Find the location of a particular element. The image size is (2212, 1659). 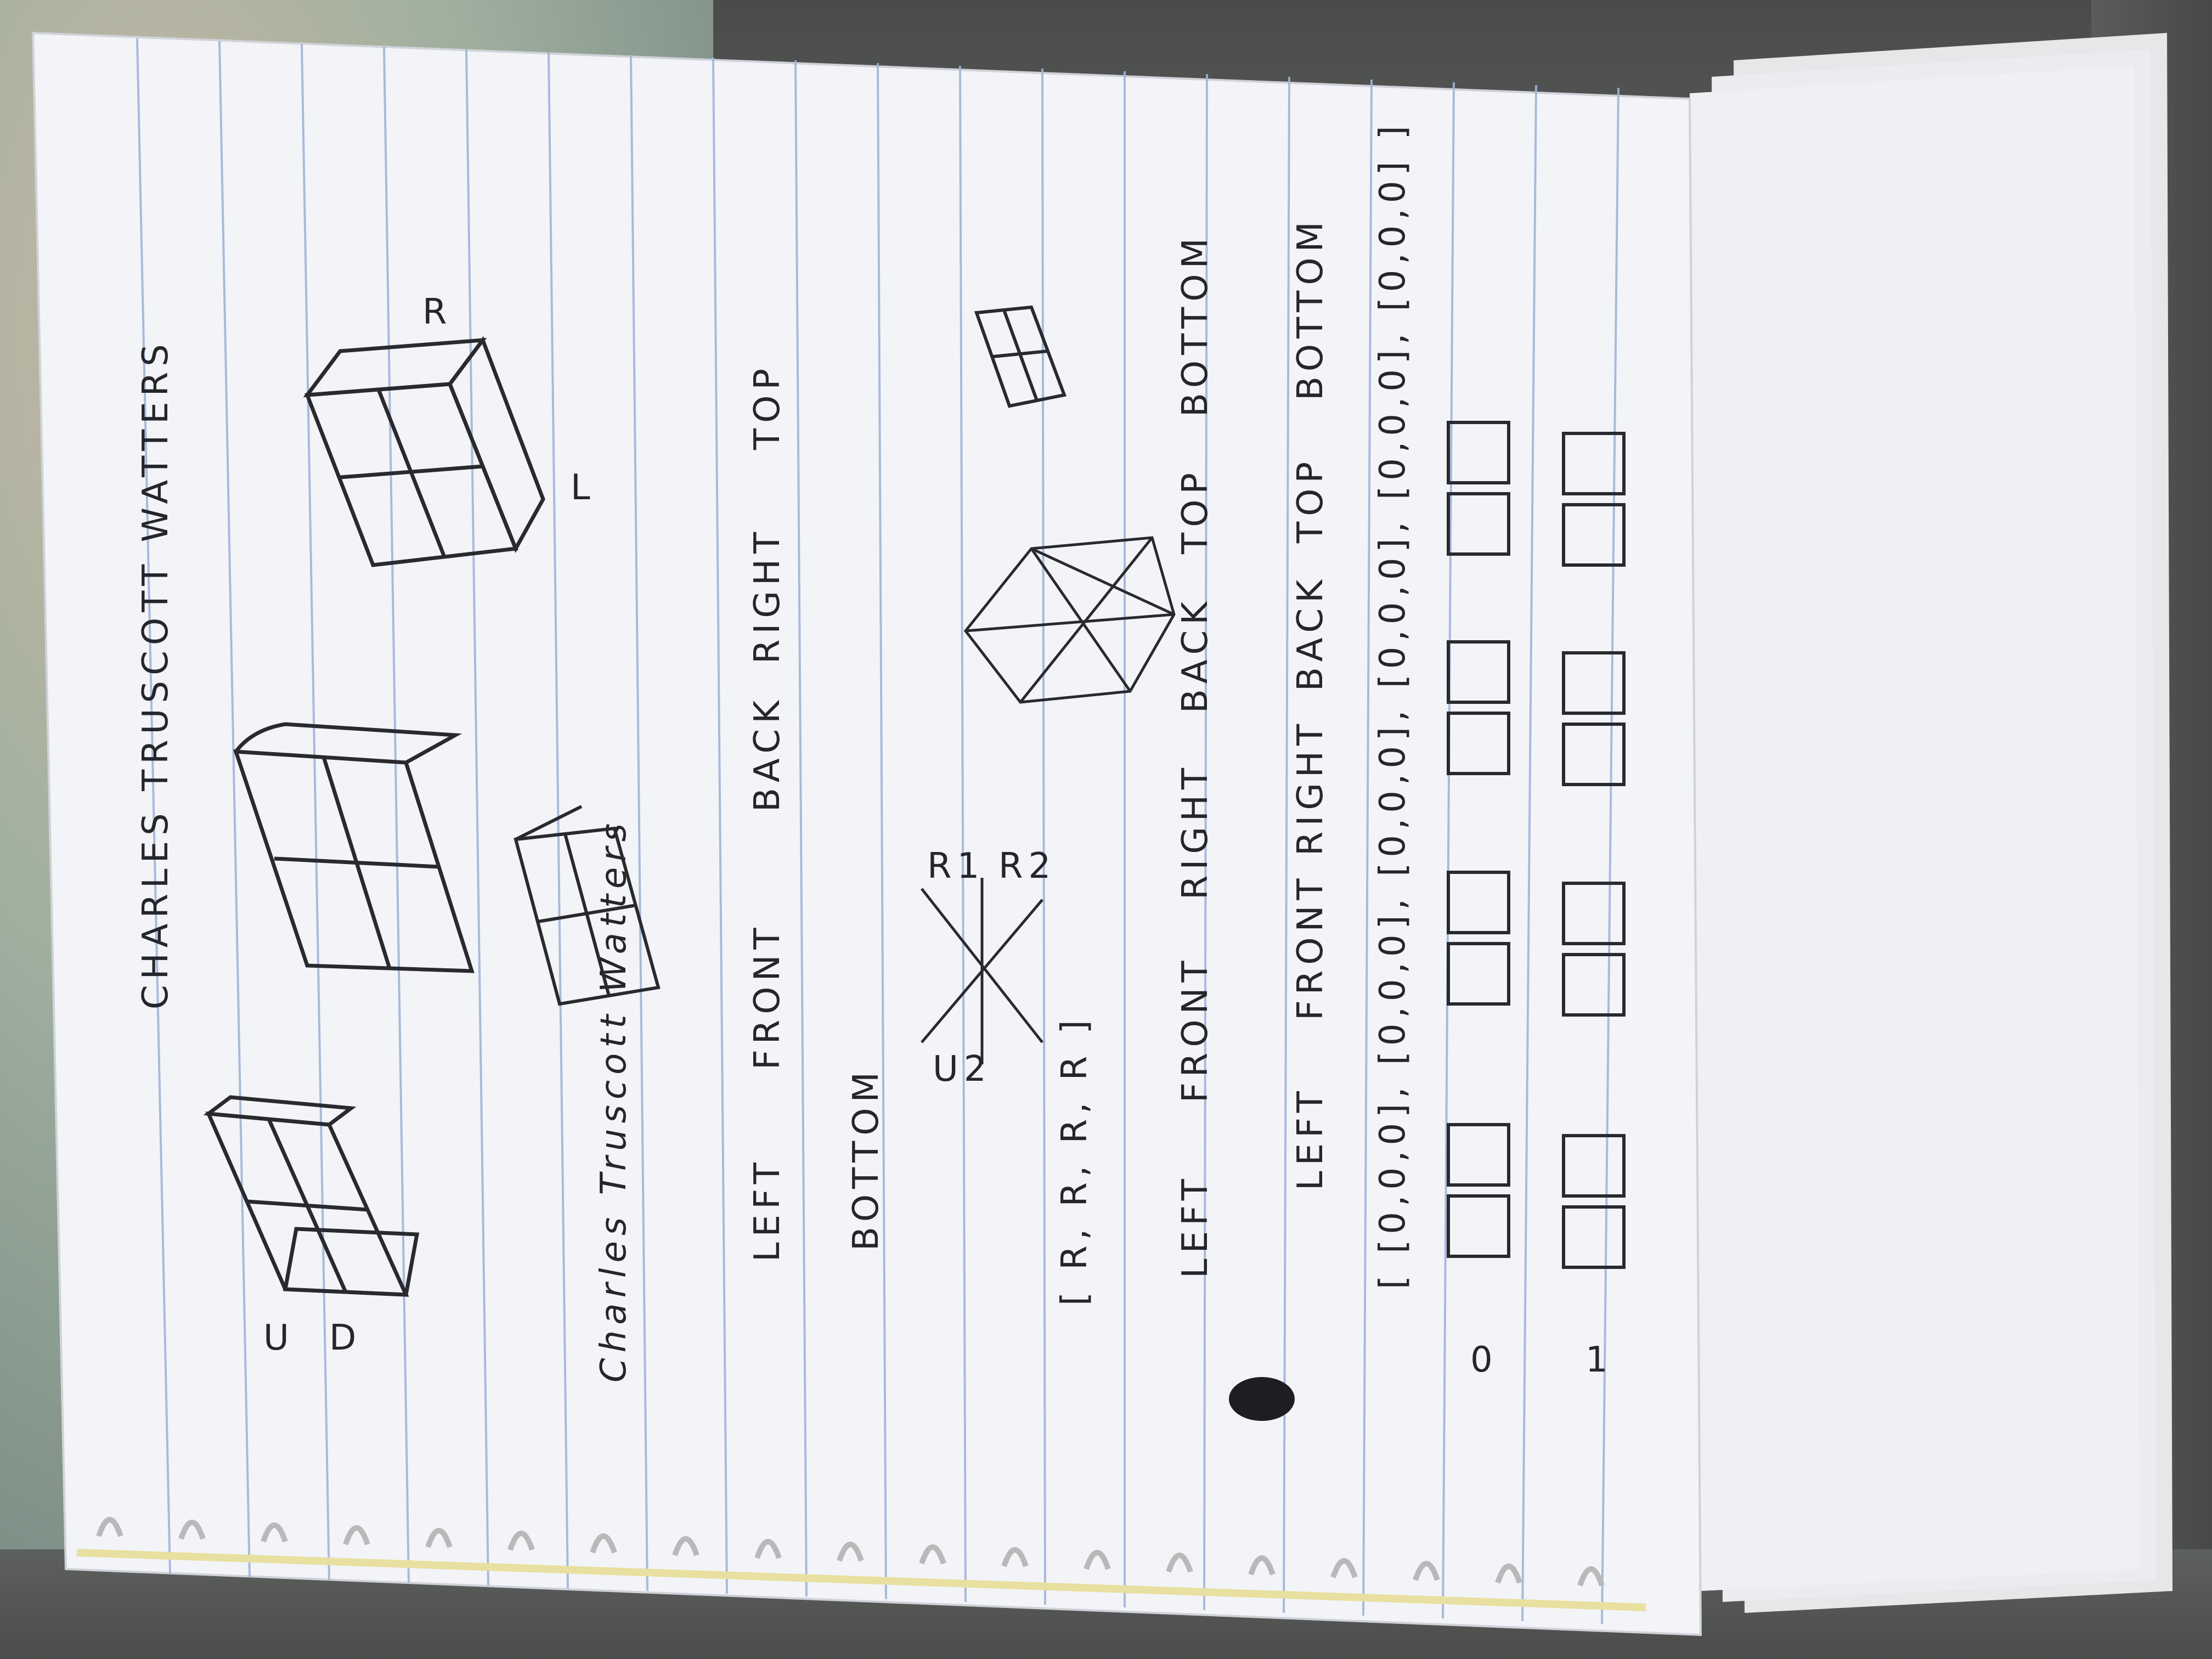

move-label-l: L is located at coordinates (584, 487).